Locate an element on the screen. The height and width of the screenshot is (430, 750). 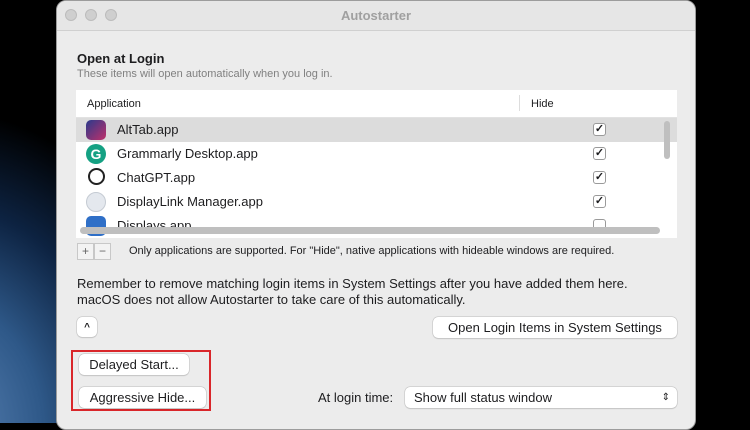
app-name: DisplayLink Manager.app is located at coordinates (190, 201).